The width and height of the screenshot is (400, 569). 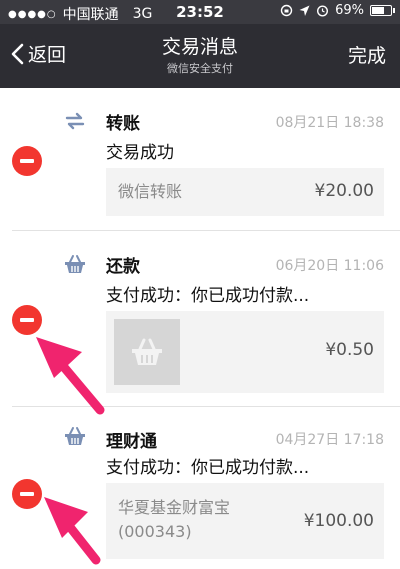 I want to click on detail-thumbnail, so click(x=147, y=352).